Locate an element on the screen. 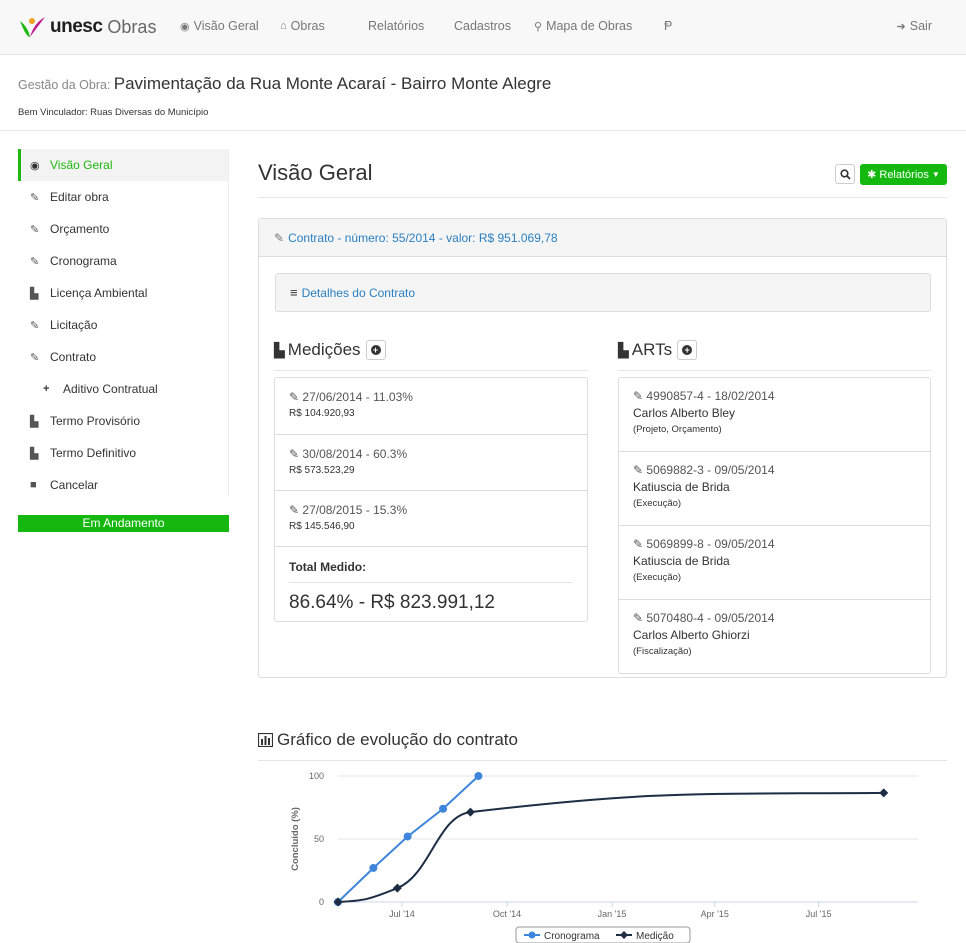 The image size is (966, 943). contract-details-link: ≡ Detalhes do Contrato is located at coordinates (603, 292).